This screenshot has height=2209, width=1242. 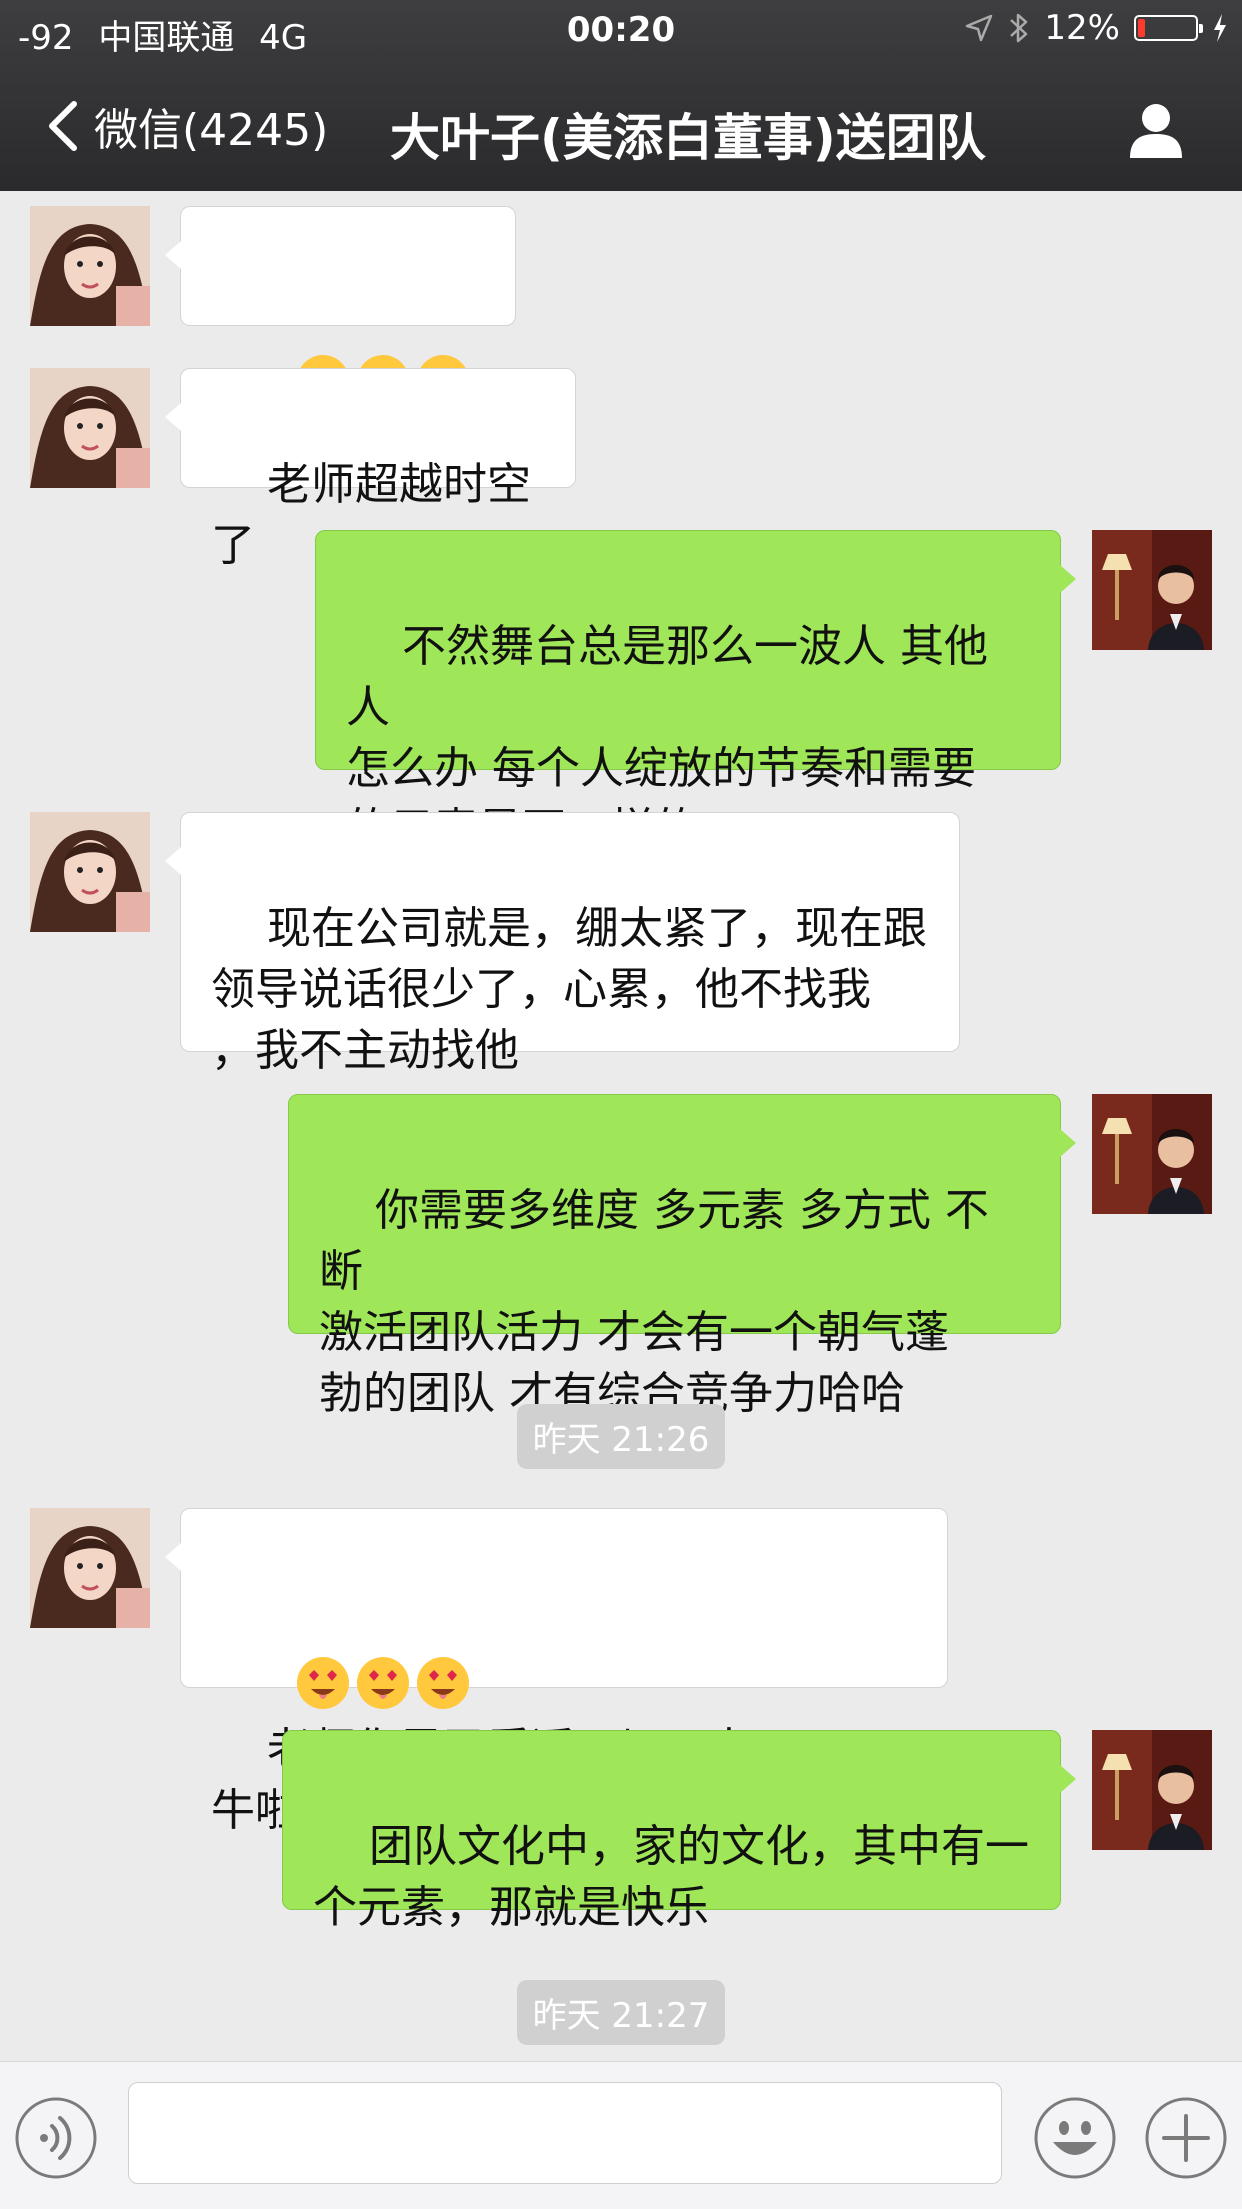 I want to click on message-text: 团队文化中，家的文化，其中有一 个元素，那就是快乐, so click(x=671, y=1877).